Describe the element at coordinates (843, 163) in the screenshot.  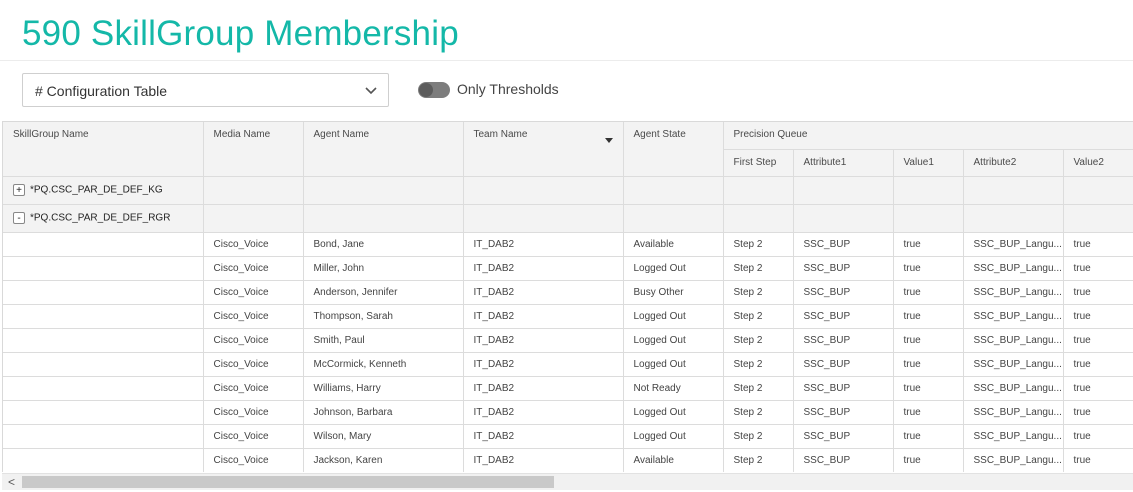
I see `col-header-attribute1: Attribute1` at that location.